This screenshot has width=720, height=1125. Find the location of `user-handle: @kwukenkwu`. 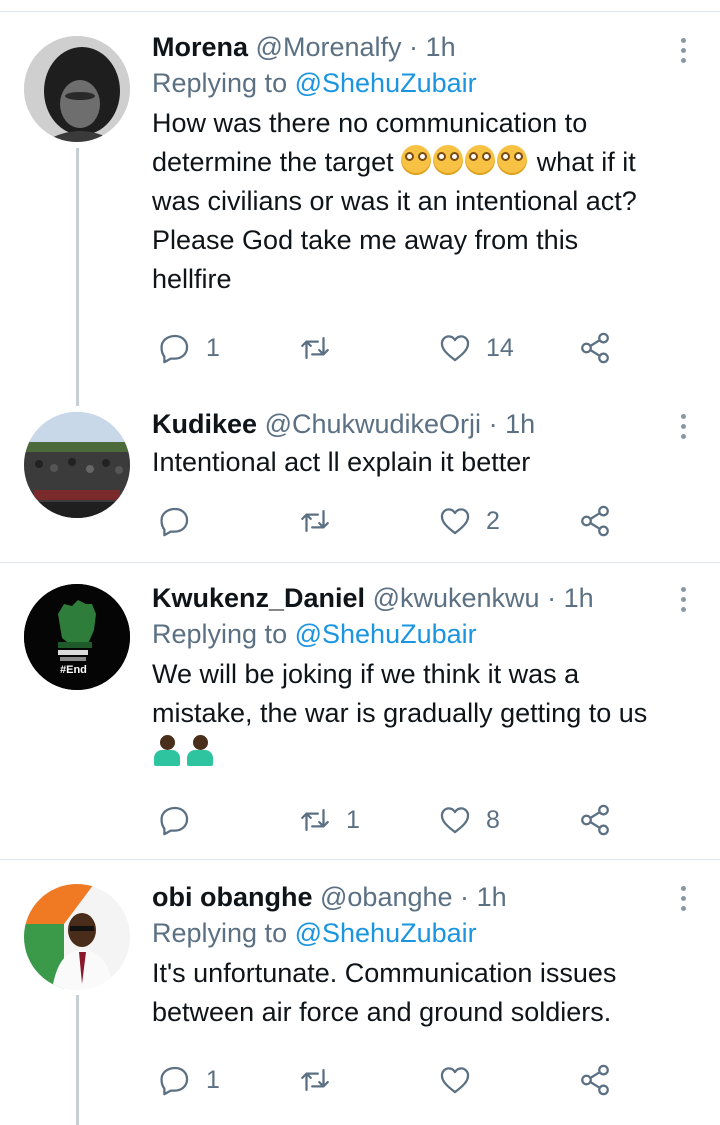

user-handle: @kwukenkwu is located at coordinates (456, 598).